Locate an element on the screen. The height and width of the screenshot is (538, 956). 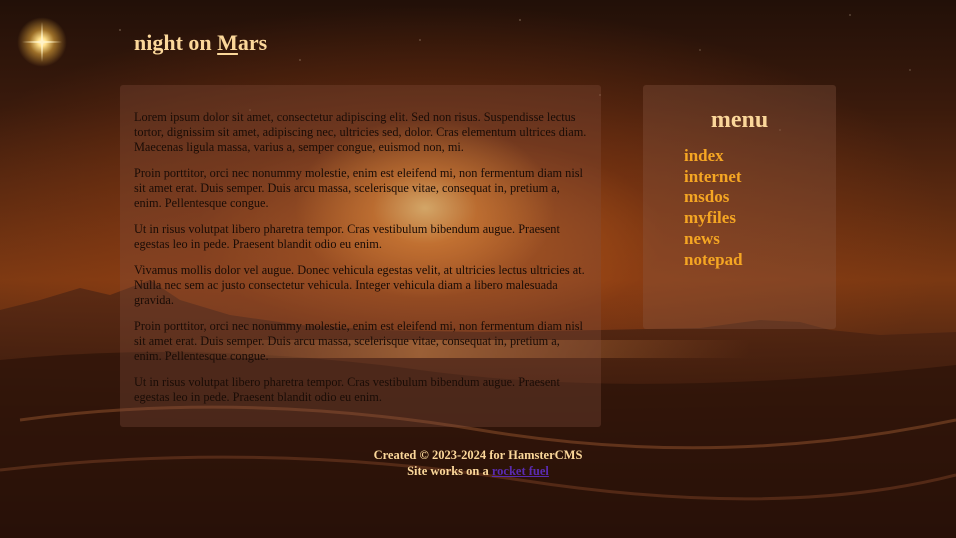
sun-star-icon is located at coordinates (42, 42).